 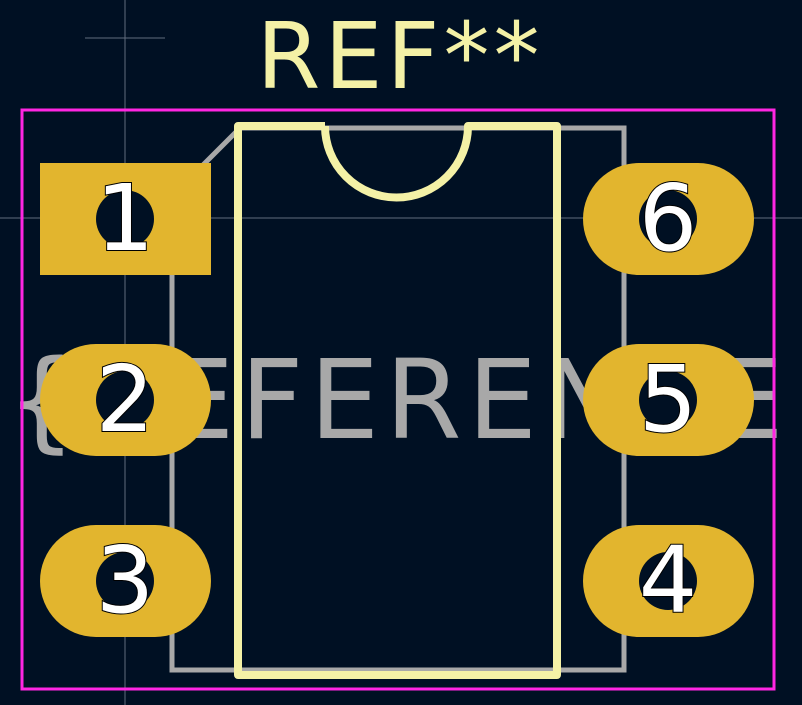 I want to click on pad-6-label: 6, so click(x=668, y=218).